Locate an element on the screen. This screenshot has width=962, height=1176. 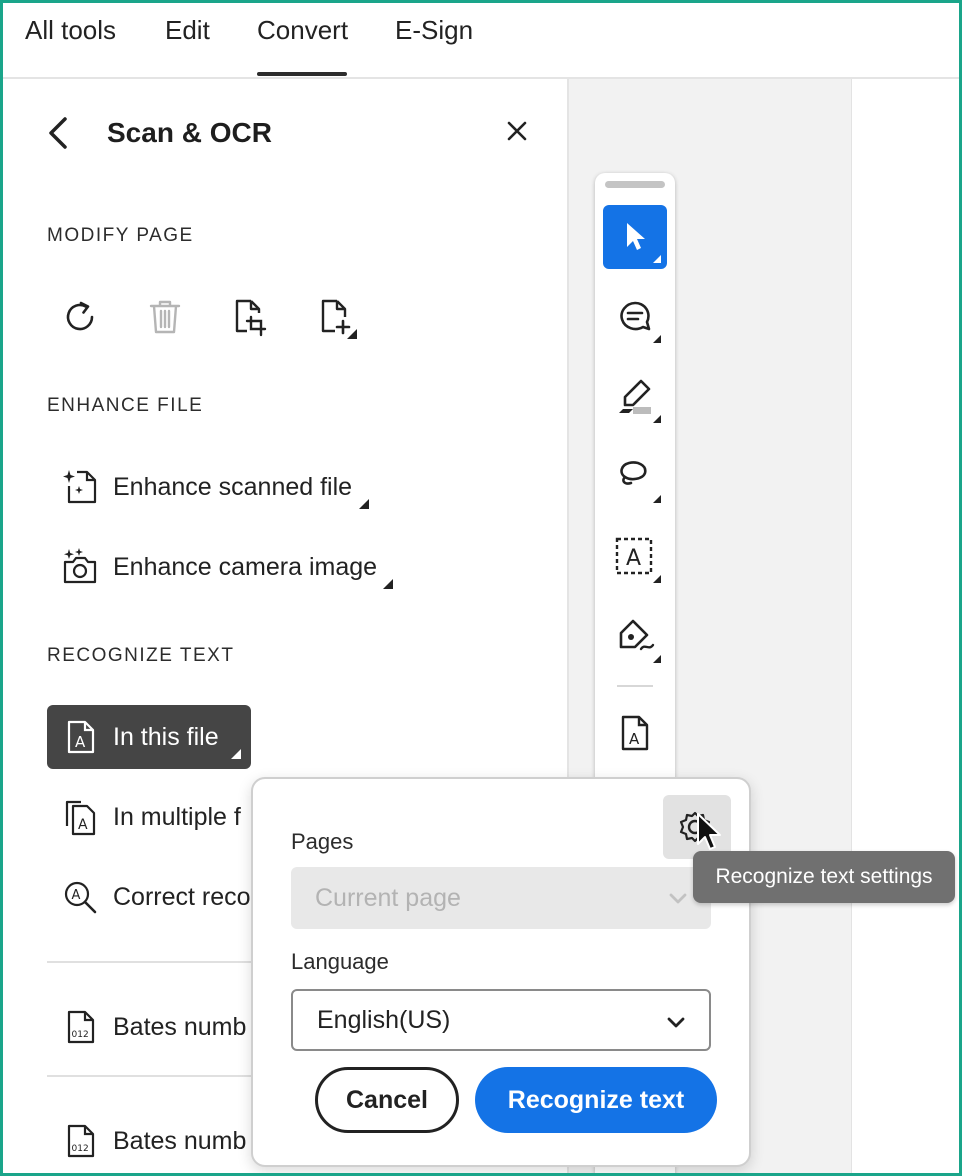
mouse-cursor-icon is located at coordinates (709, 831).